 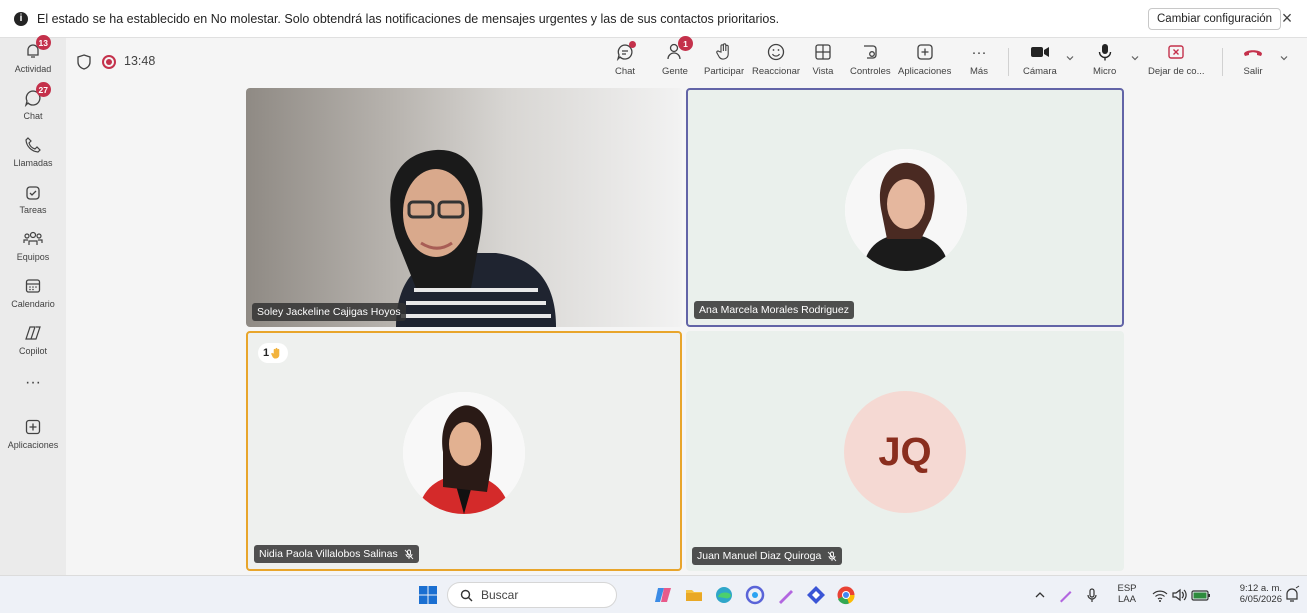 I want to click on participant-tile: JQ Juan Manuel Diaz Quiroga, so click(x=905, y=451).